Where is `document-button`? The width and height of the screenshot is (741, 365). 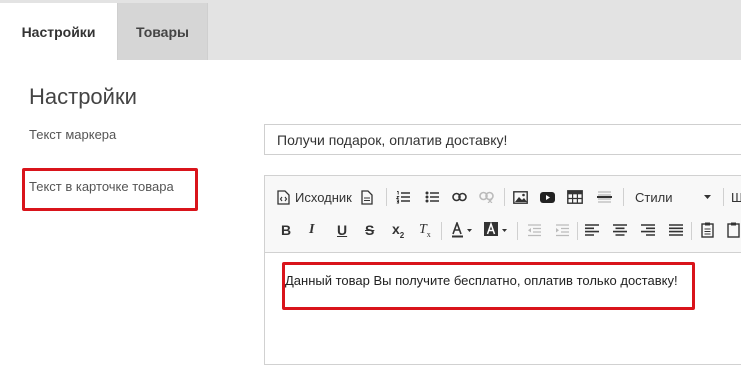 document-button is located at coordinates (367, 197).